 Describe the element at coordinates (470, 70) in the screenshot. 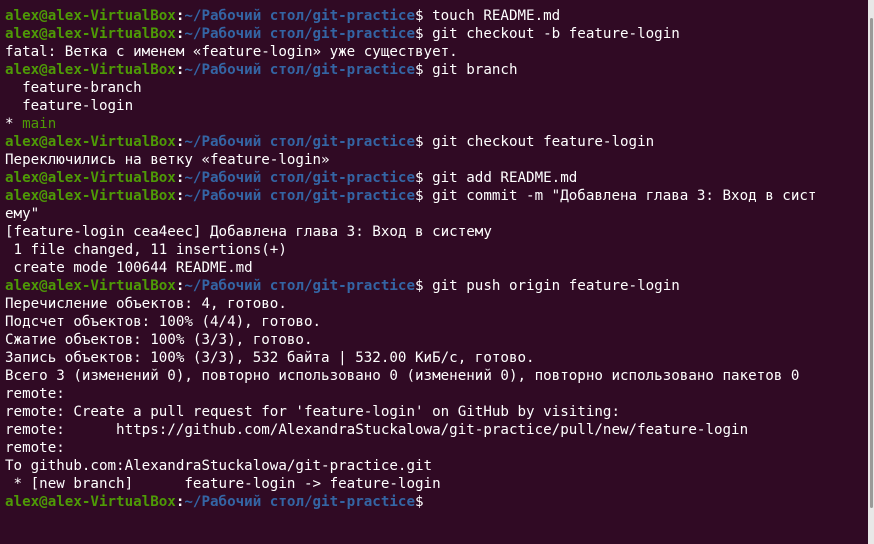

I see `command-text: git branch` at that location.